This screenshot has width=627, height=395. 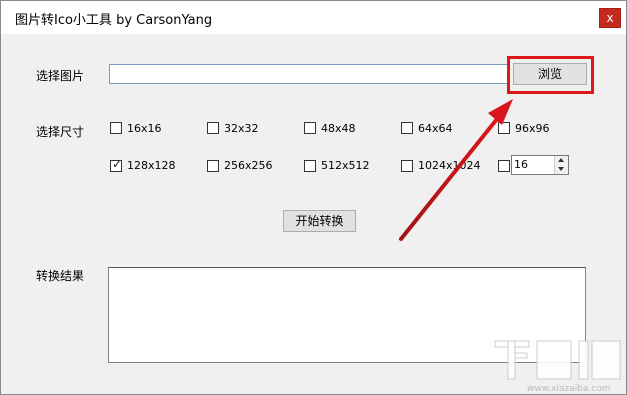 What do you see at coordinates (60, 76) in the screenshot?
I see `select-image-label: 选择图片` at bounding box center [60, 76].